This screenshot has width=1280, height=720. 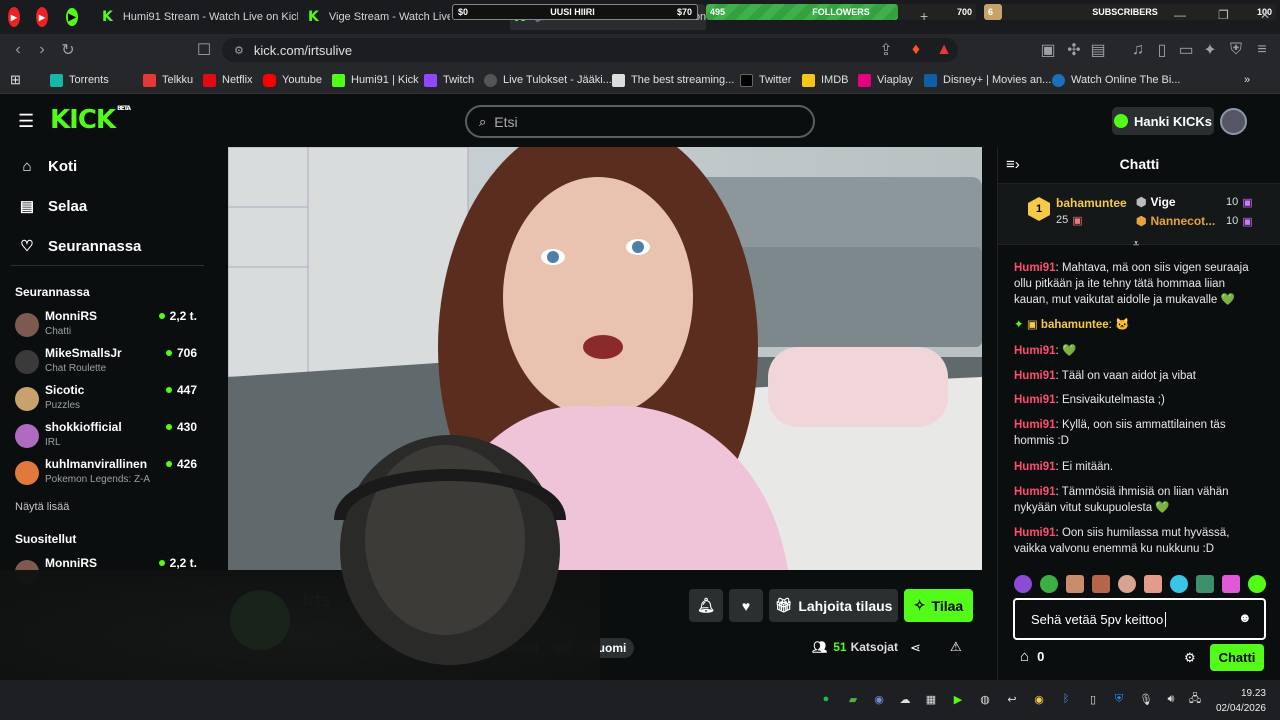 I want to click on sidebar-toggle-icon: ▯, so click(x=1162, y=50).